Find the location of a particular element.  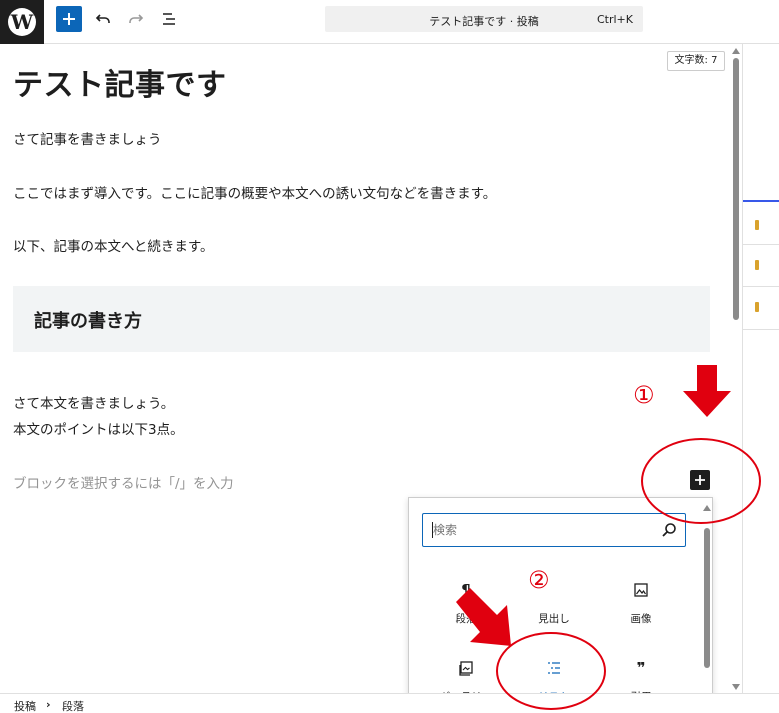

plus-icon is located at coordinates (69, 19).